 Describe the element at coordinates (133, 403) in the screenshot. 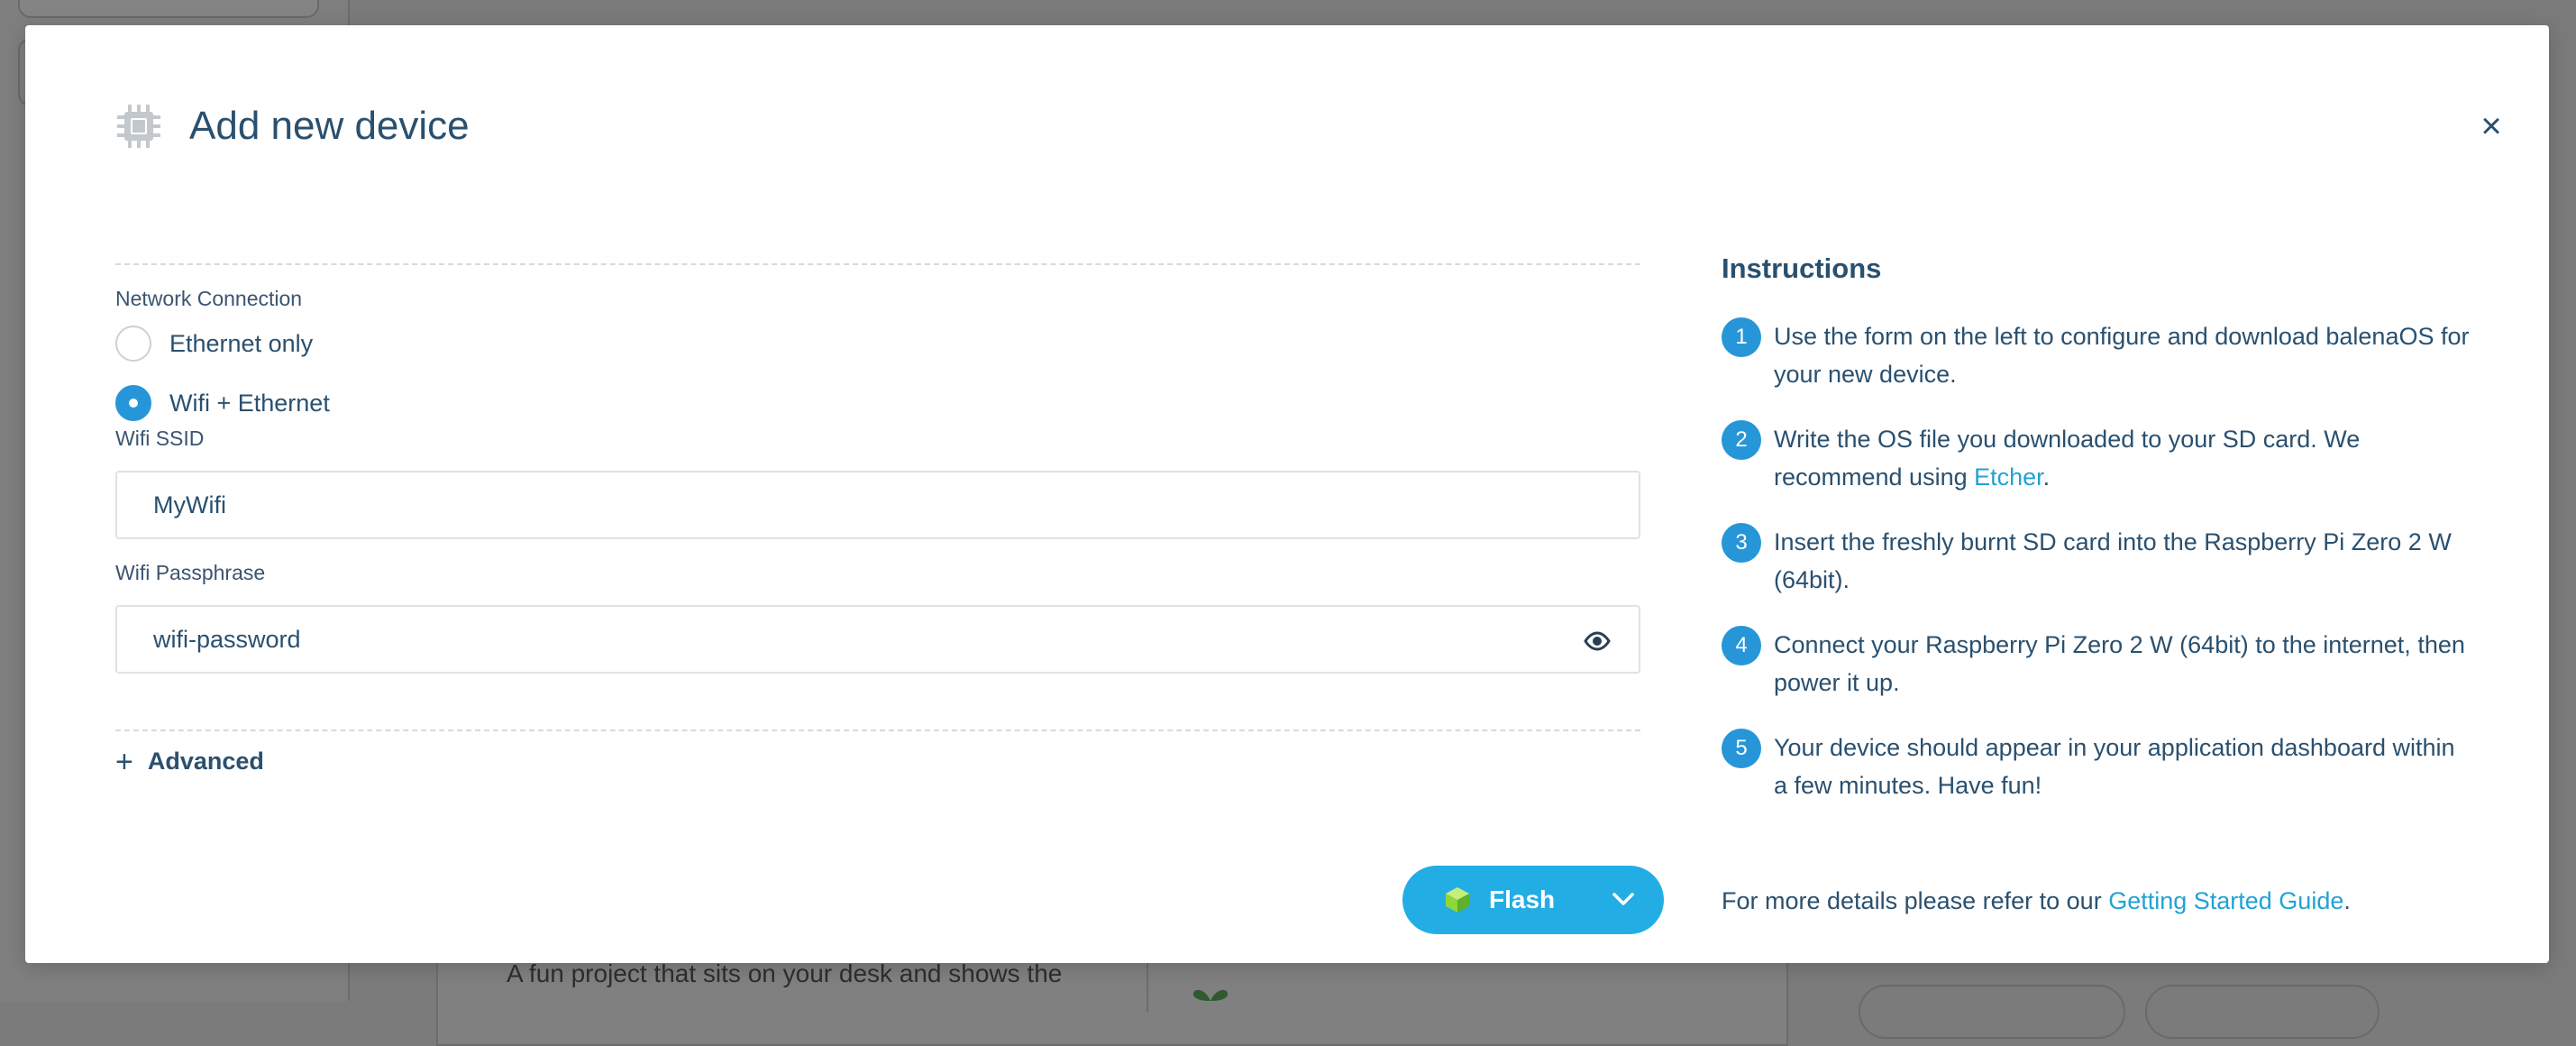

I see `wifi-ethernet-radio` at that location.